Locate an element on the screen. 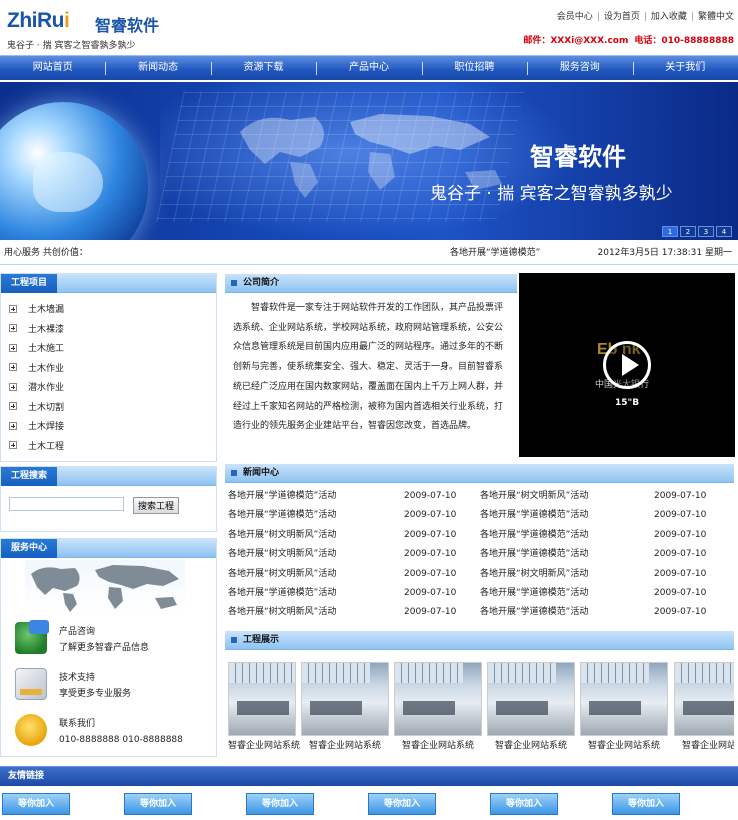  project-item: 土木施工 is located at coordinates (112, 348).